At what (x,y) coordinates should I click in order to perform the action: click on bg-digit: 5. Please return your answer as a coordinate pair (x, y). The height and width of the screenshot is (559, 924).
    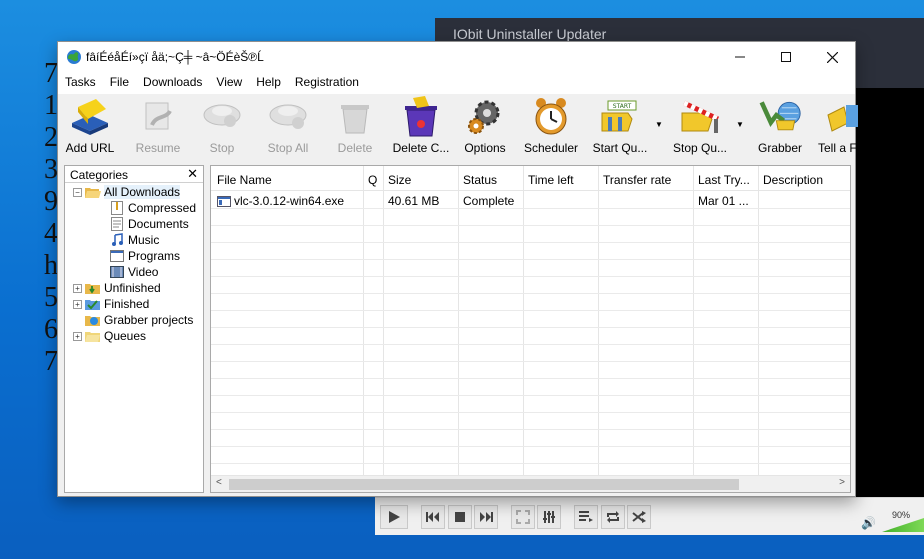
    Looking at the image, I should click on (51, 297).